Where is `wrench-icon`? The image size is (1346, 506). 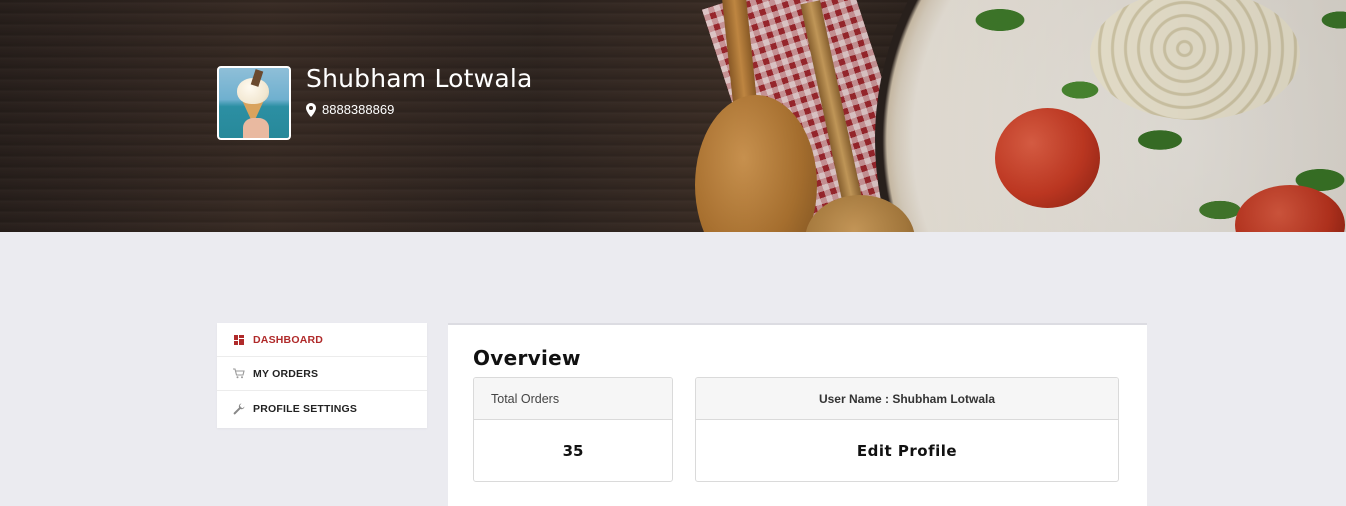
wrench-icon is located at coordinates (239, 409).